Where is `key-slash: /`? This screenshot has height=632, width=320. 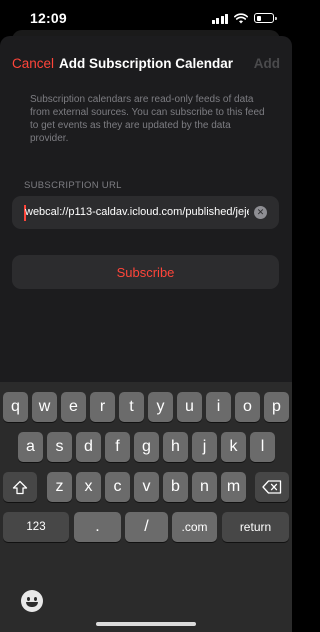 key-slash: / is located at coordinates (146, 527).